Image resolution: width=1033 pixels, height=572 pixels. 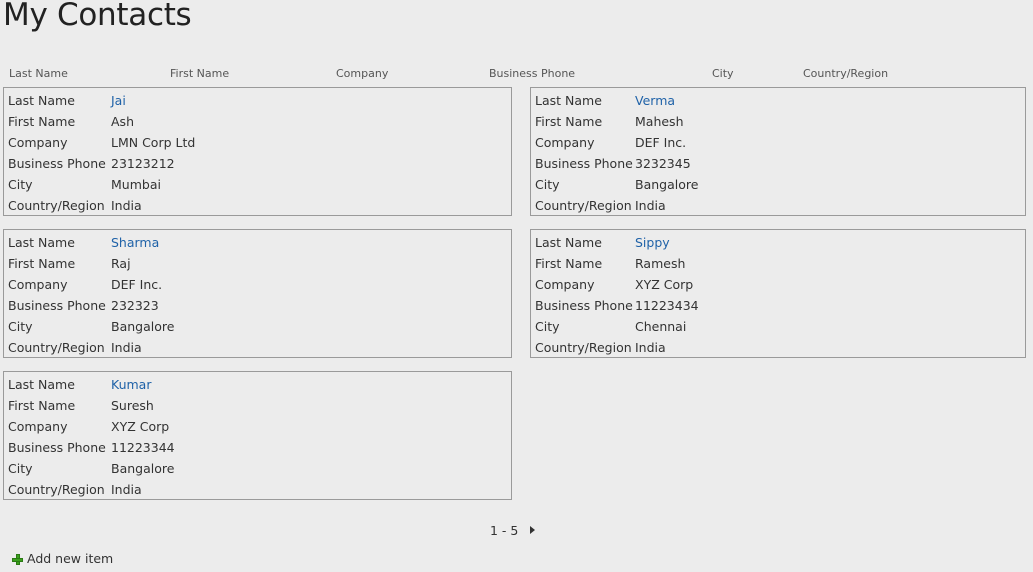 What do you see at coordinates (659, 121) in the screenshot?
I see `contact-first-name: Mahesh` at bounding box center [659, 121].